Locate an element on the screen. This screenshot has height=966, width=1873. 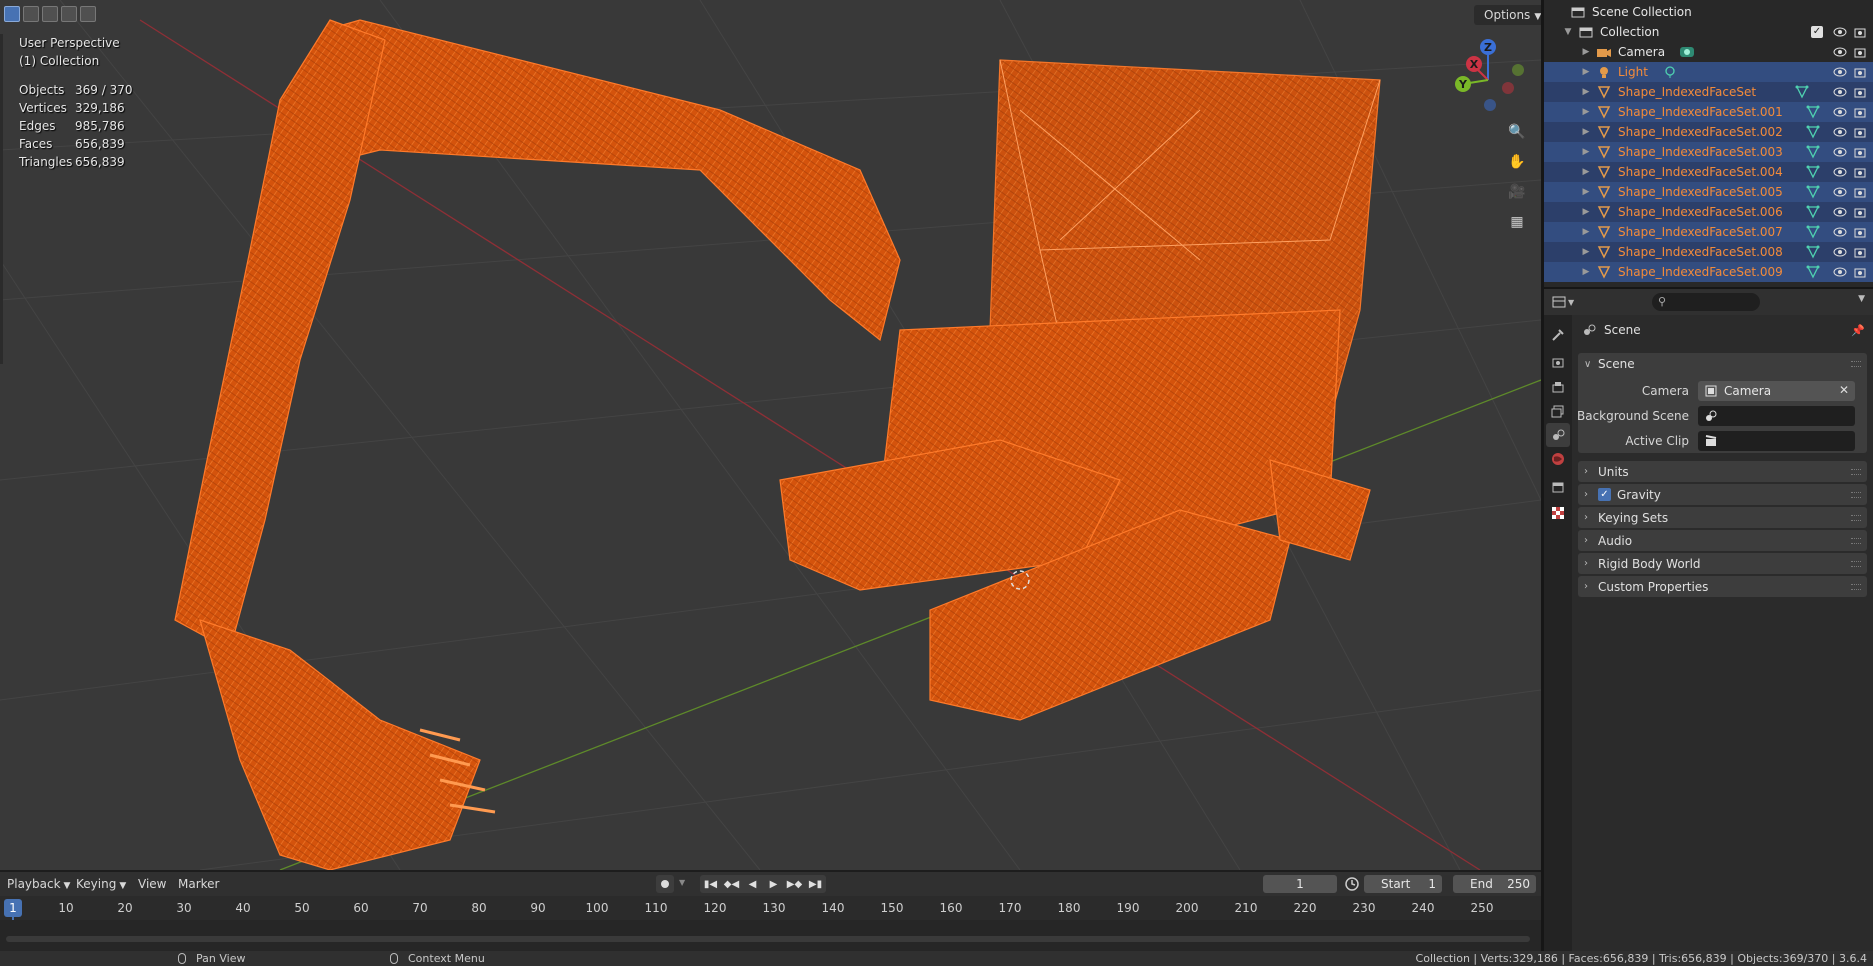
outliner-item: ▶ Light is located at coordinates (1708, 72).